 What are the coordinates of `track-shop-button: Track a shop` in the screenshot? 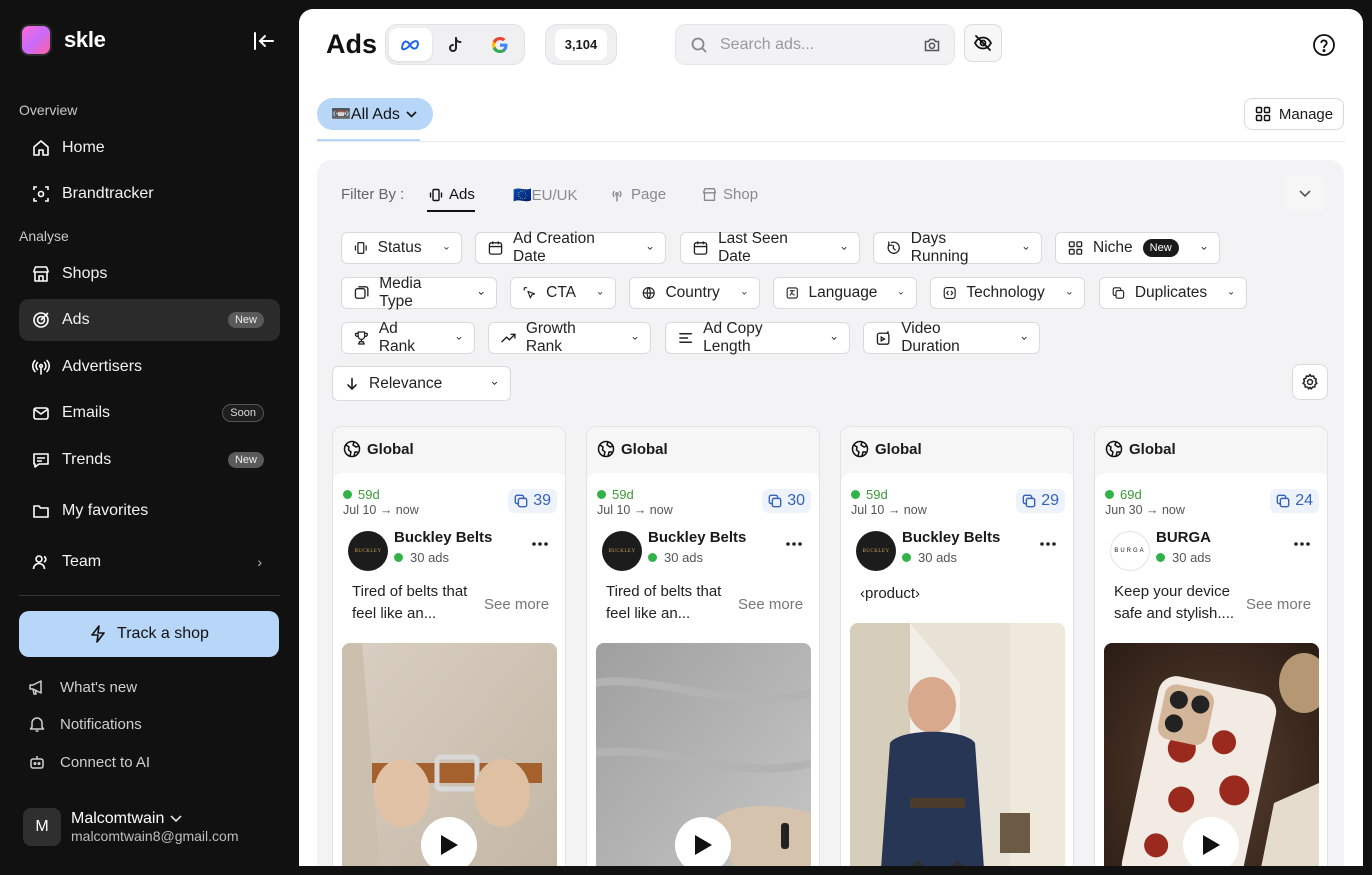 It's located at (149, 634).